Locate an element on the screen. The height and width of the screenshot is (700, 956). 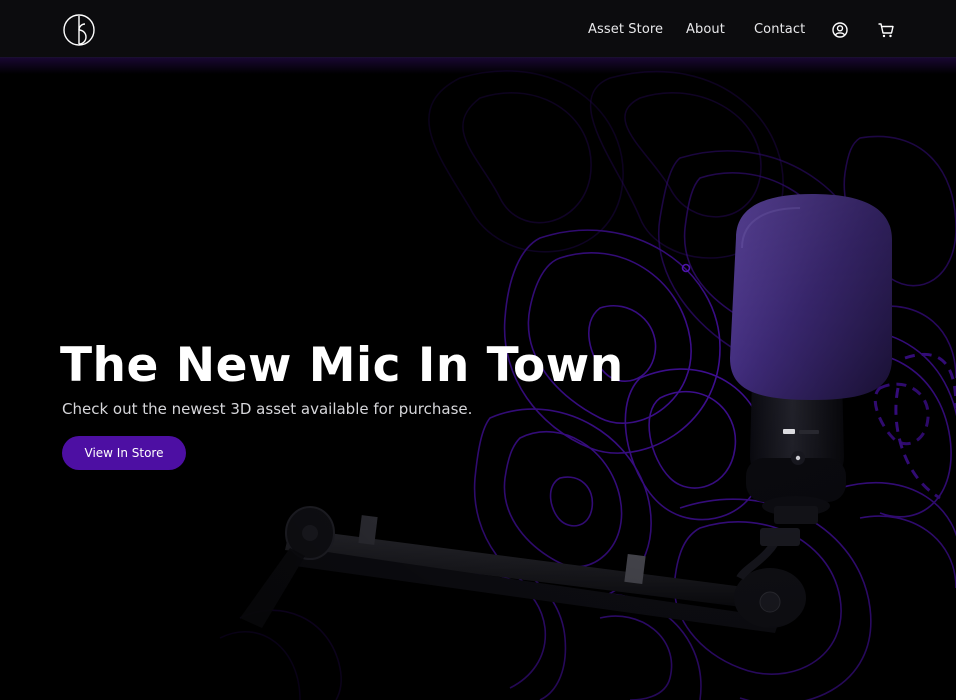
navbar: Asset Store About Contact is located at coordinates (478, 37).